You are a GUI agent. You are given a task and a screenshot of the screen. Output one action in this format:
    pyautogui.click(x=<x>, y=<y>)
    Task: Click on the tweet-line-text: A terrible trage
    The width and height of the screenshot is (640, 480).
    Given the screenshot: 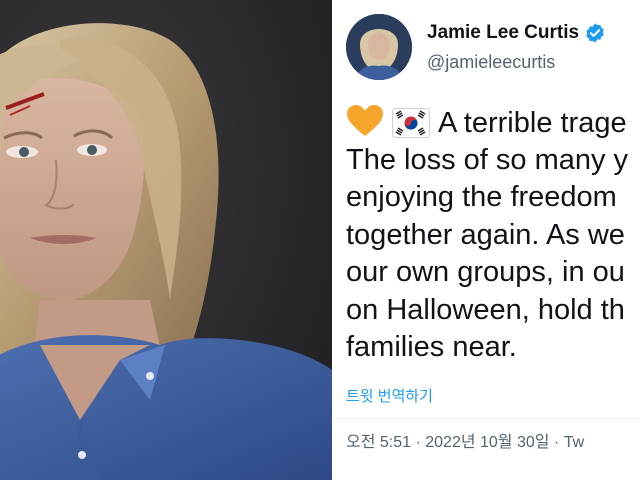 What is the action you would take?
    pyautogui.click(x=532, y=123)
    